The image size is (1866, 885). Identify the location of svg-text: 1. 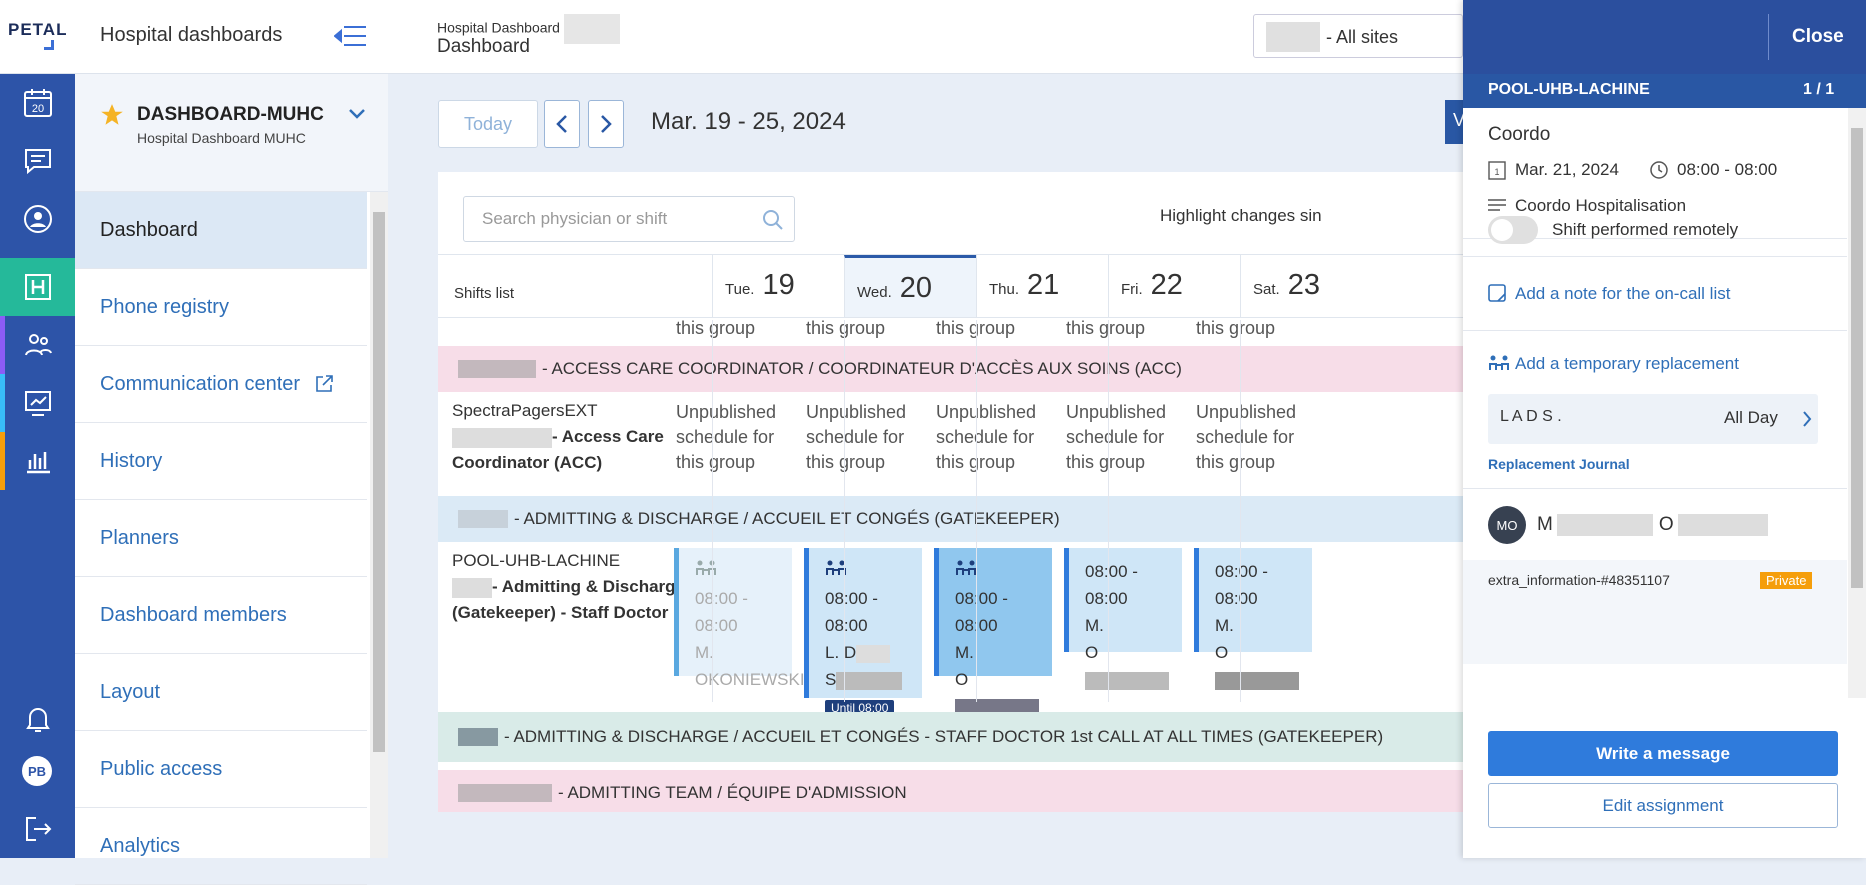
(1496, 172).